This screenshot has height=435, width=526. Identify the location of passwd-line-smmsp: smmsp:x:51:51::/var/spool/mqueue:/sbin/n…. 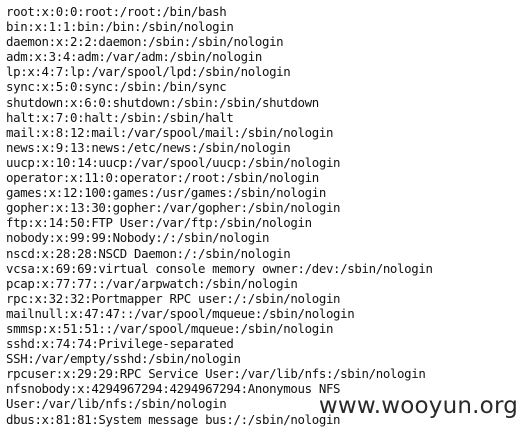
(170, 328).